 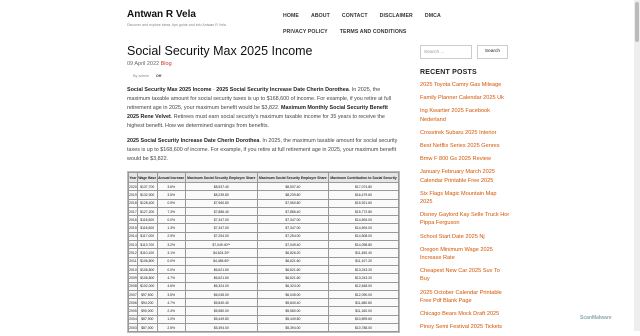 What do you see at coordinates (147, 203) in the screenshot?
I see `table-cell: $128,400` at bounding box center [147, 203].